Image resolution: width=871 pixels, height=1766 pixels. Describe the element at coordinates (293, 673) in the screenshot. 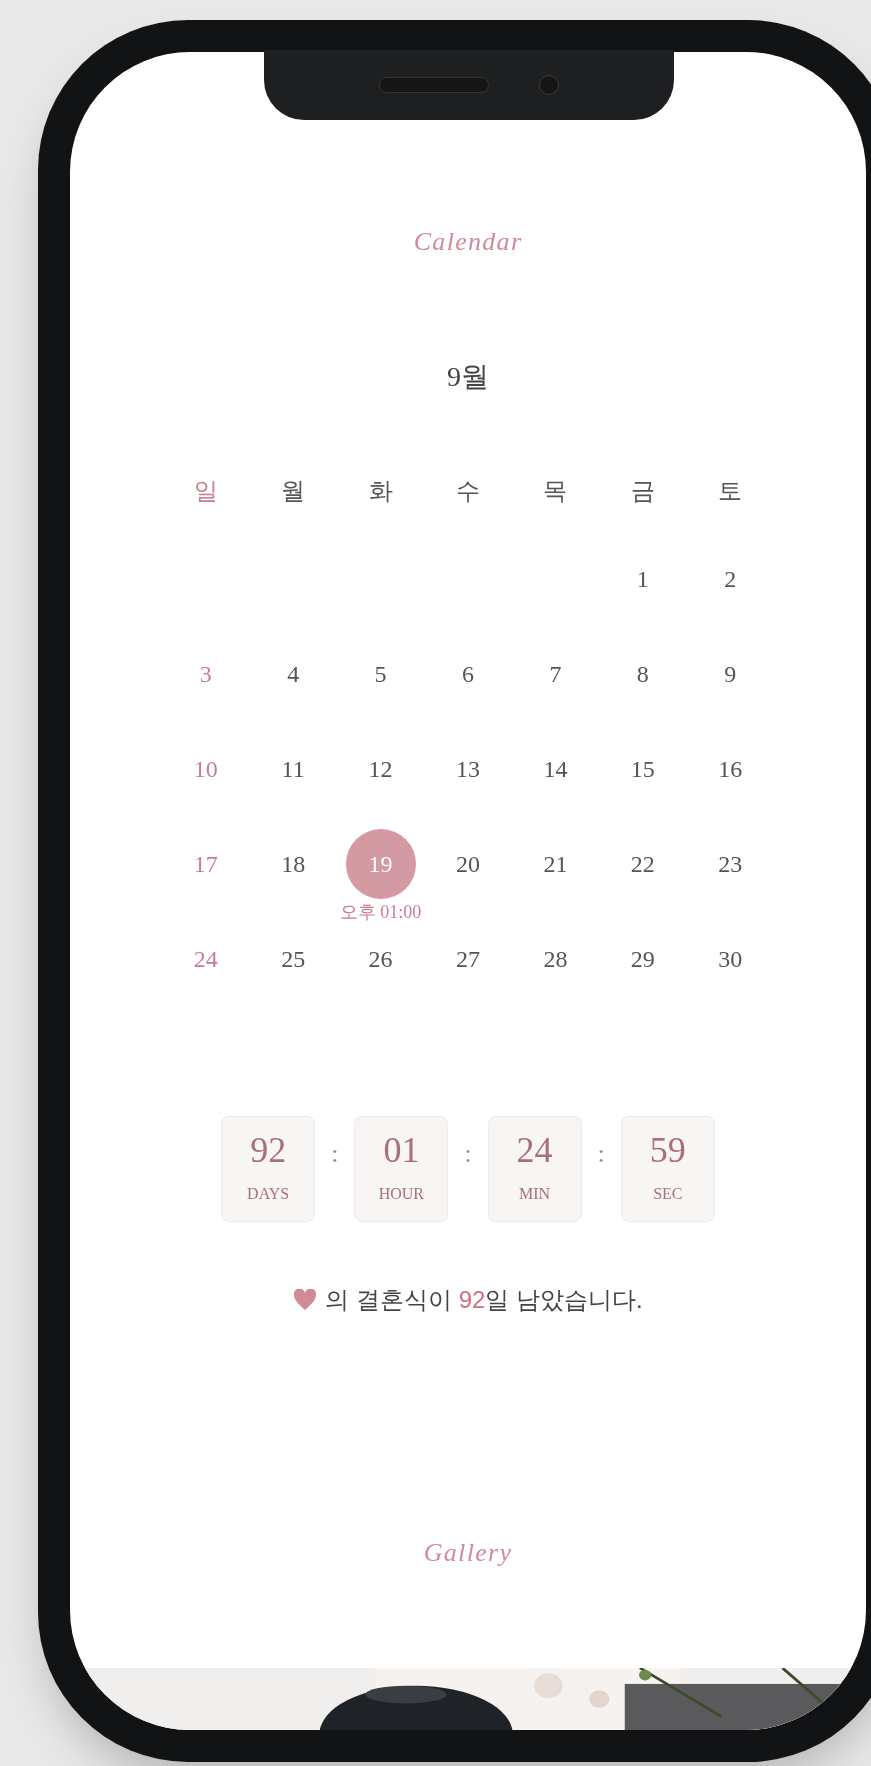

I see `calendar-day: 4` at that location.